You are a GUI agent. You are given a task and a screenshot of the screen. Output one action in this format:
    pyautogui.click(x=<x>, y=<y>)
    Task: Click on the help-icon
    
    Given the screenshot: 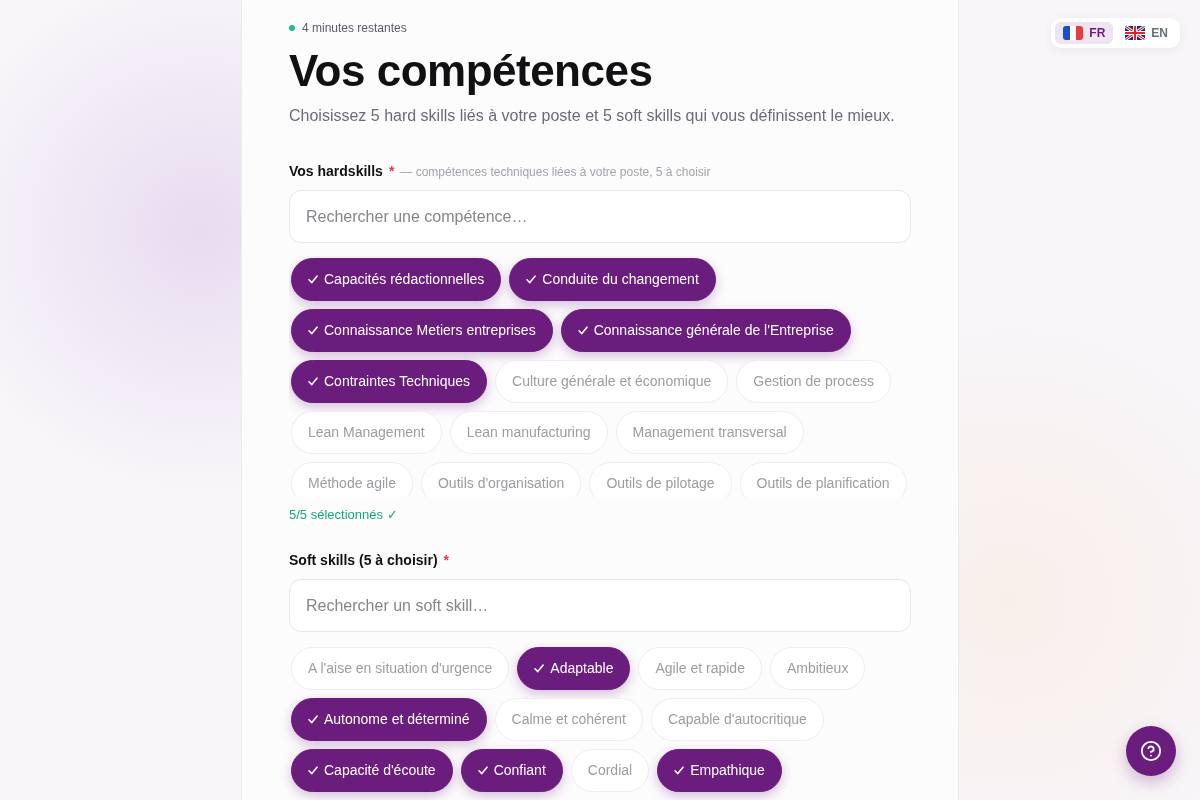 What is the action you would take?
    pyautogui.click(x=1151, y=751)
    